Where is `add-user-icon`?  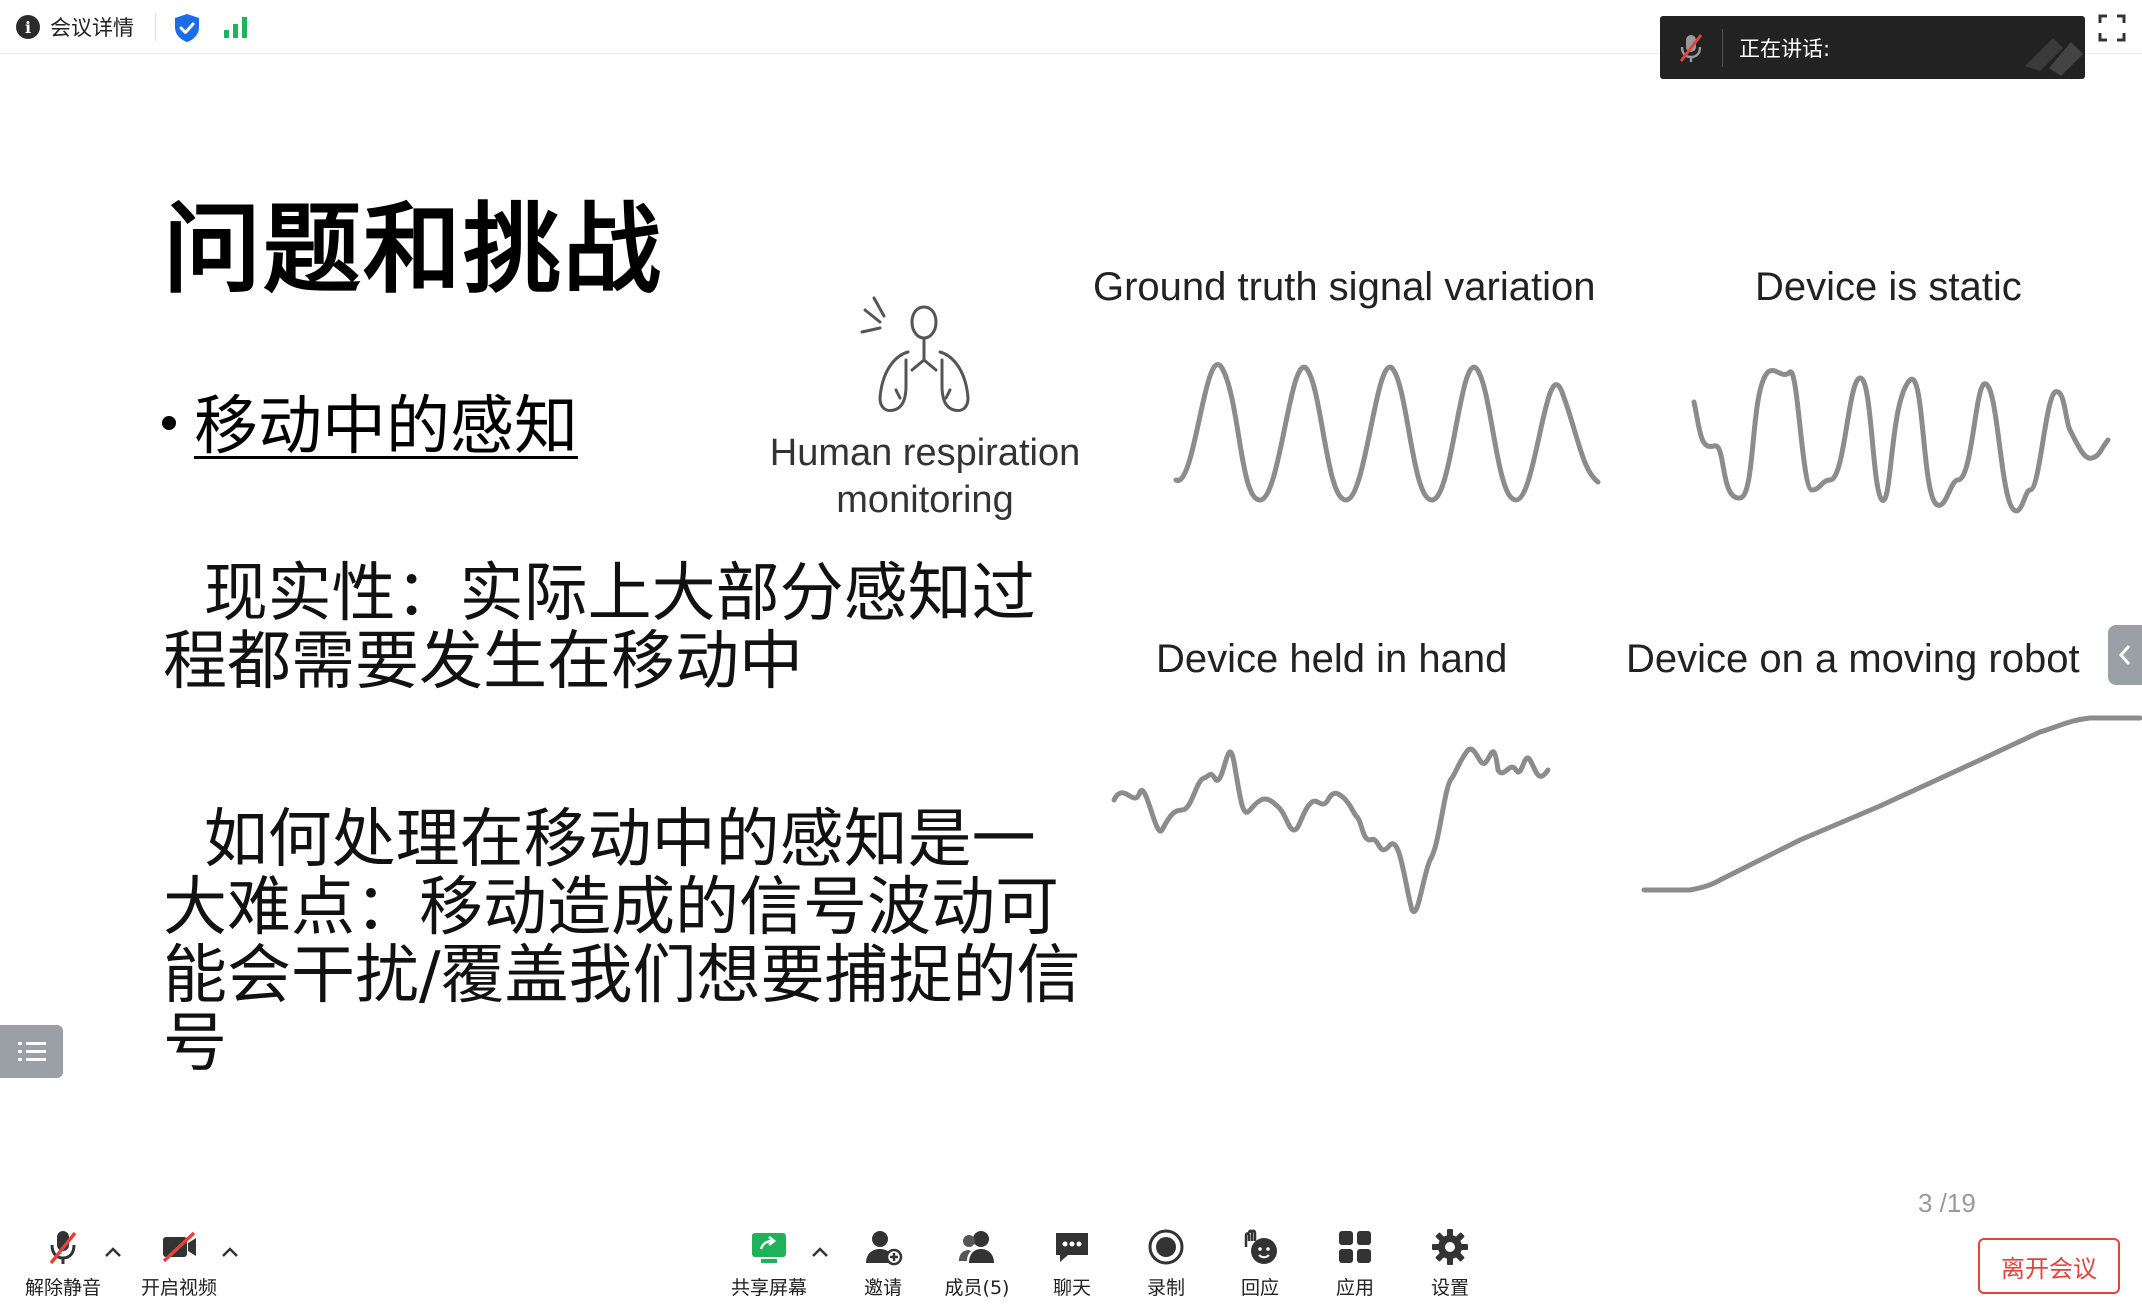 add-user-icon is located at coordinates (884, 1248).